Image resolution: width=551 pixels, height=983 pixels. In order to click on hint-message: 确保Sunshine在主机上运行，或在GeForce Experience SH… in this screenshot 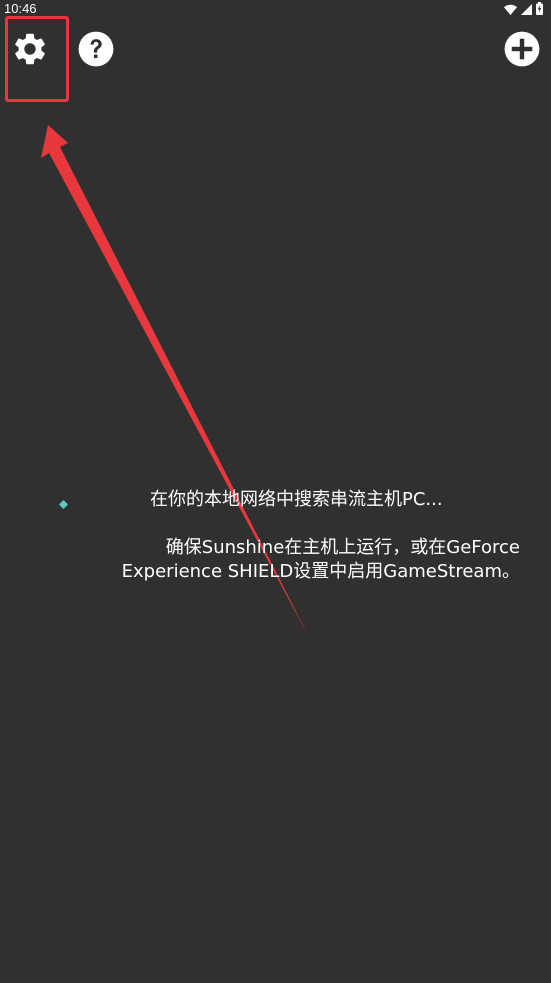, I will do `click(310, 560)`.